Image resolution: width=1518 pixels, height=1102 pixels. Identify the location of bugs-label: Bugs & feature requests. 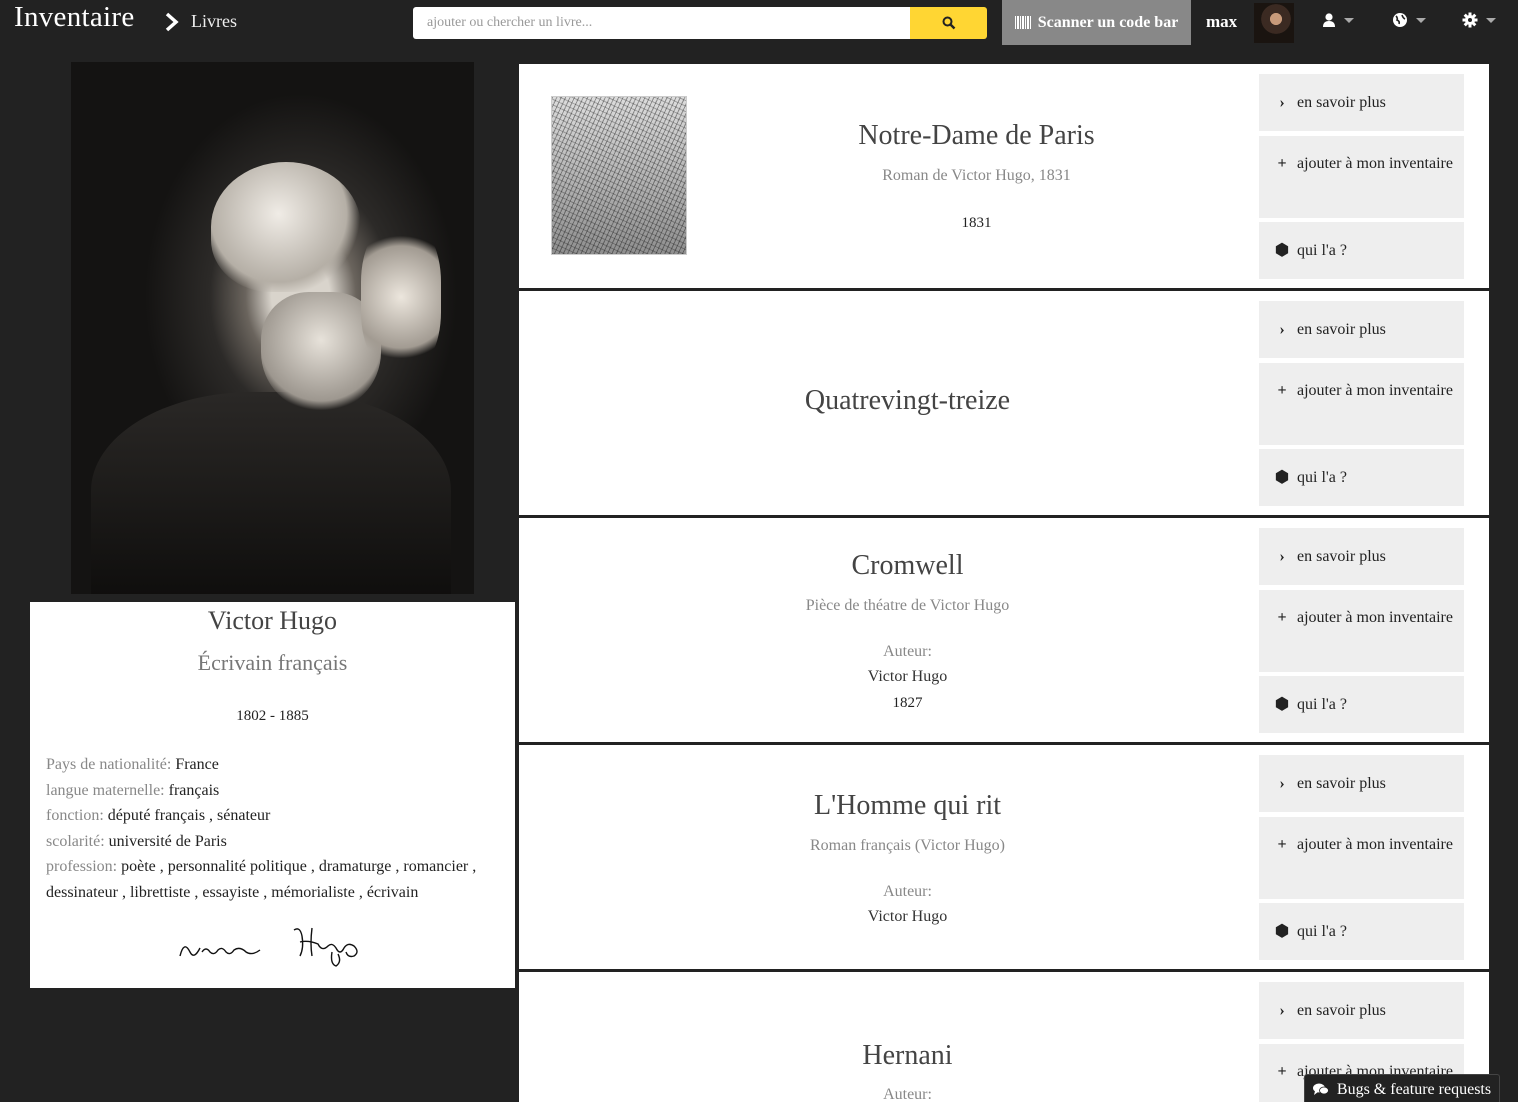
(1414, 1089).